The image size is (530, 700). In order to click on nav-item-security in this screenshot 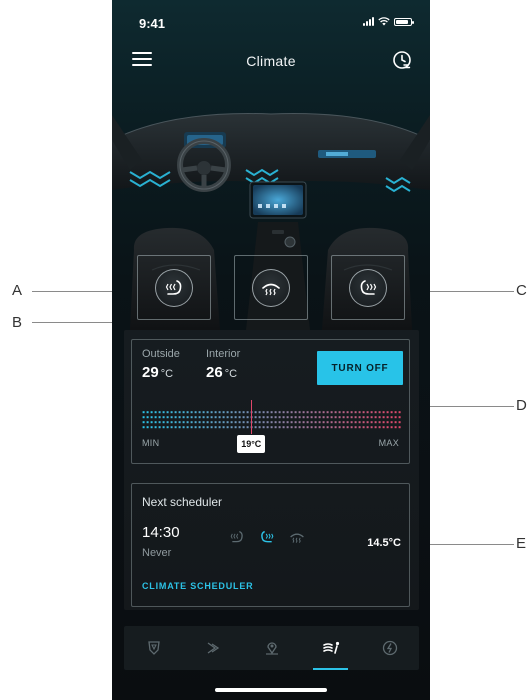, I will do `click(153, 648)`.